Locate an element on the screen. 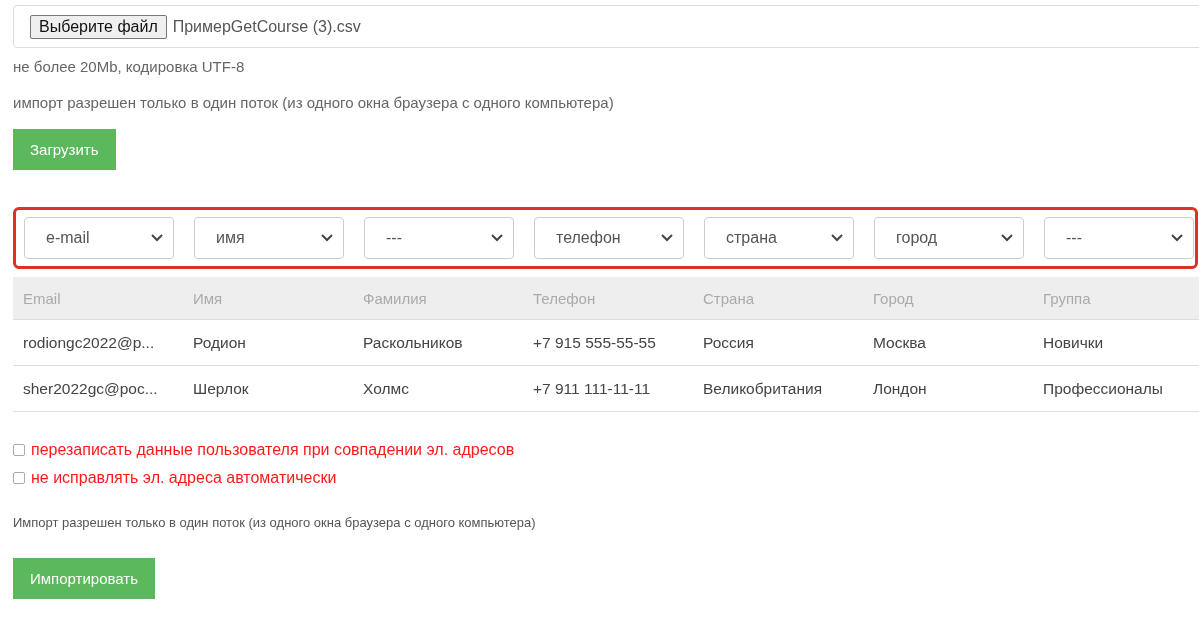 This screenshot has width=1199, height=619. column-mapping-dropdown: страна is located at coordinates (779, 238).